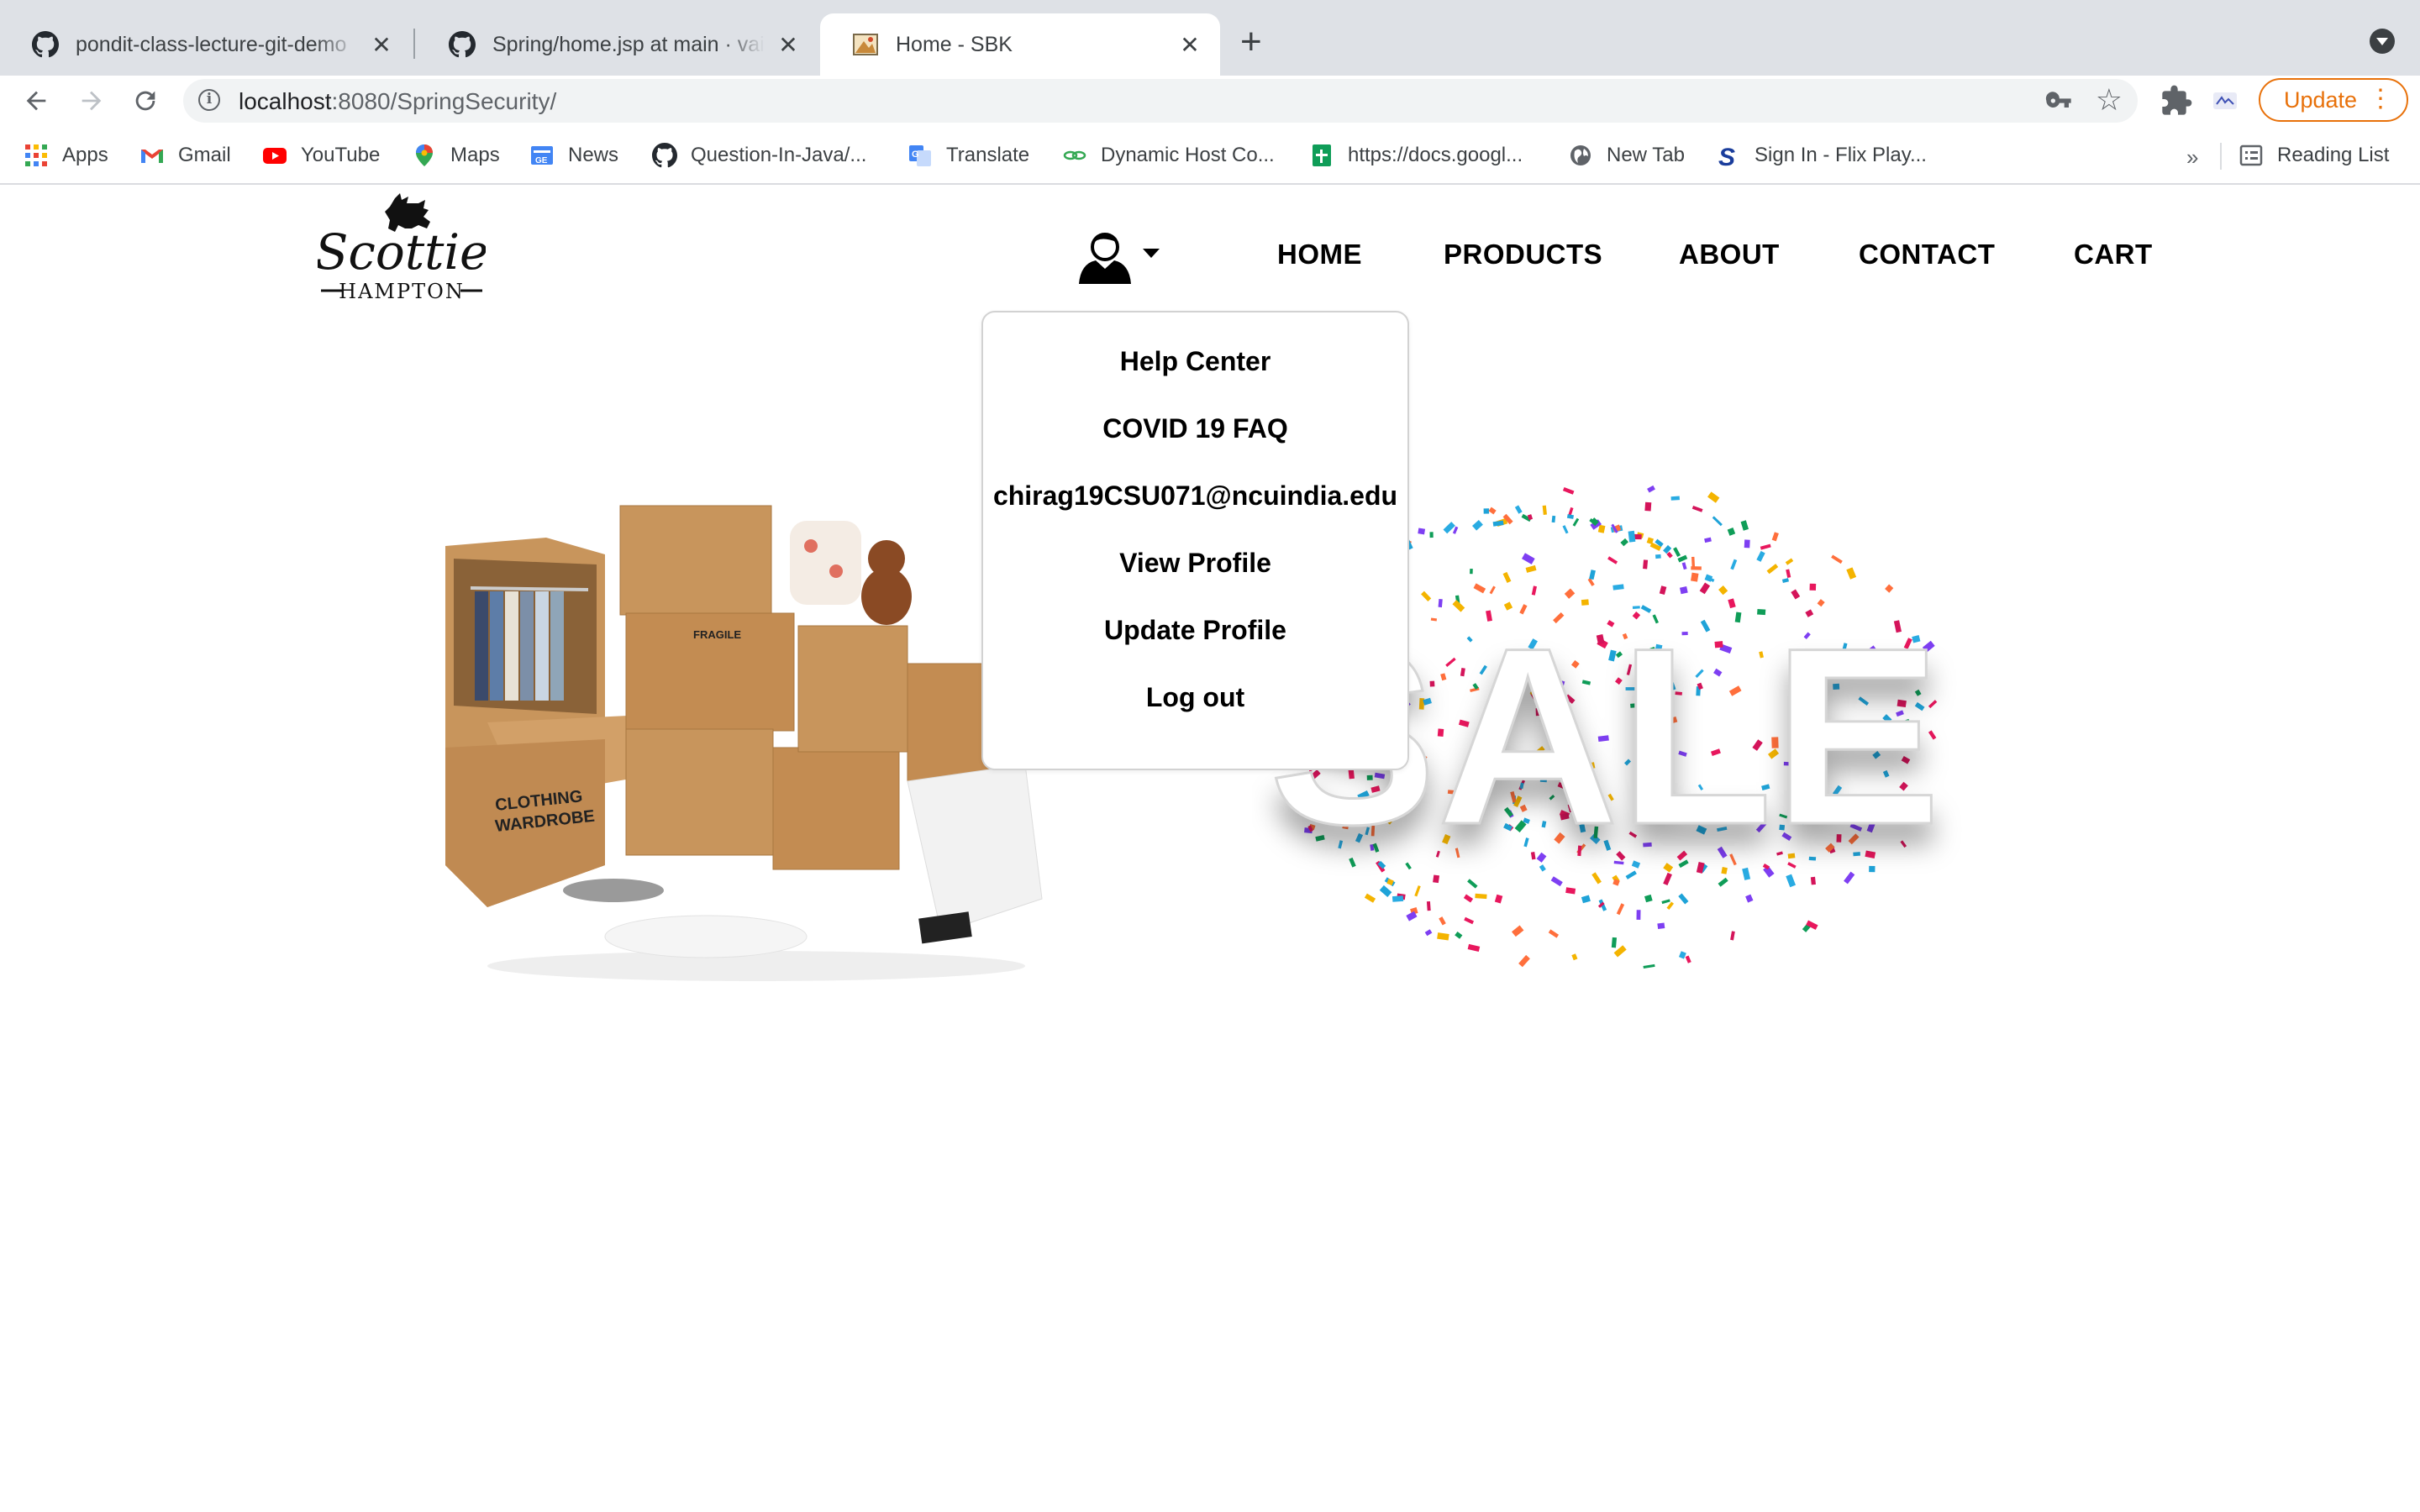 The image size is (2420, 1512). Describe the element at coordinates (2333, 155) in the screenshot. I see `reading-list-label: Reading List` at that location.